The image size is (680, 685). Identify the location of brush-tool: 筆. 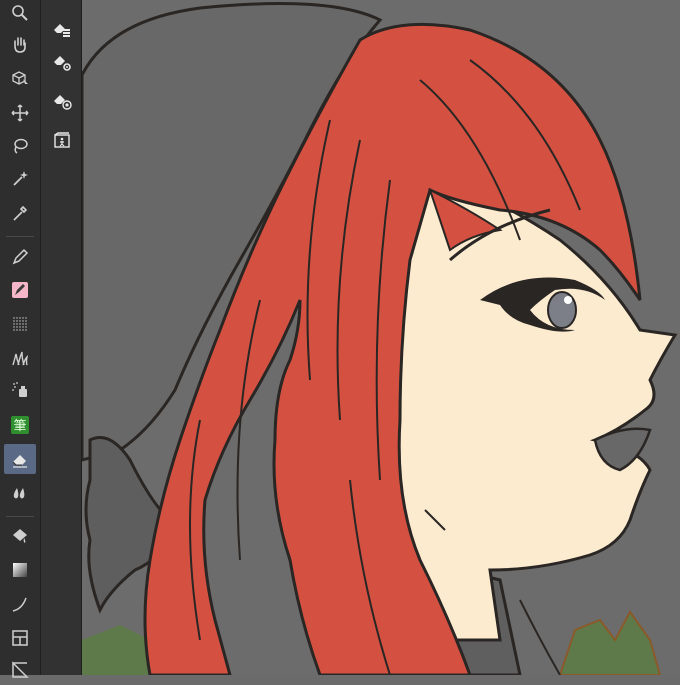
(20, 425).